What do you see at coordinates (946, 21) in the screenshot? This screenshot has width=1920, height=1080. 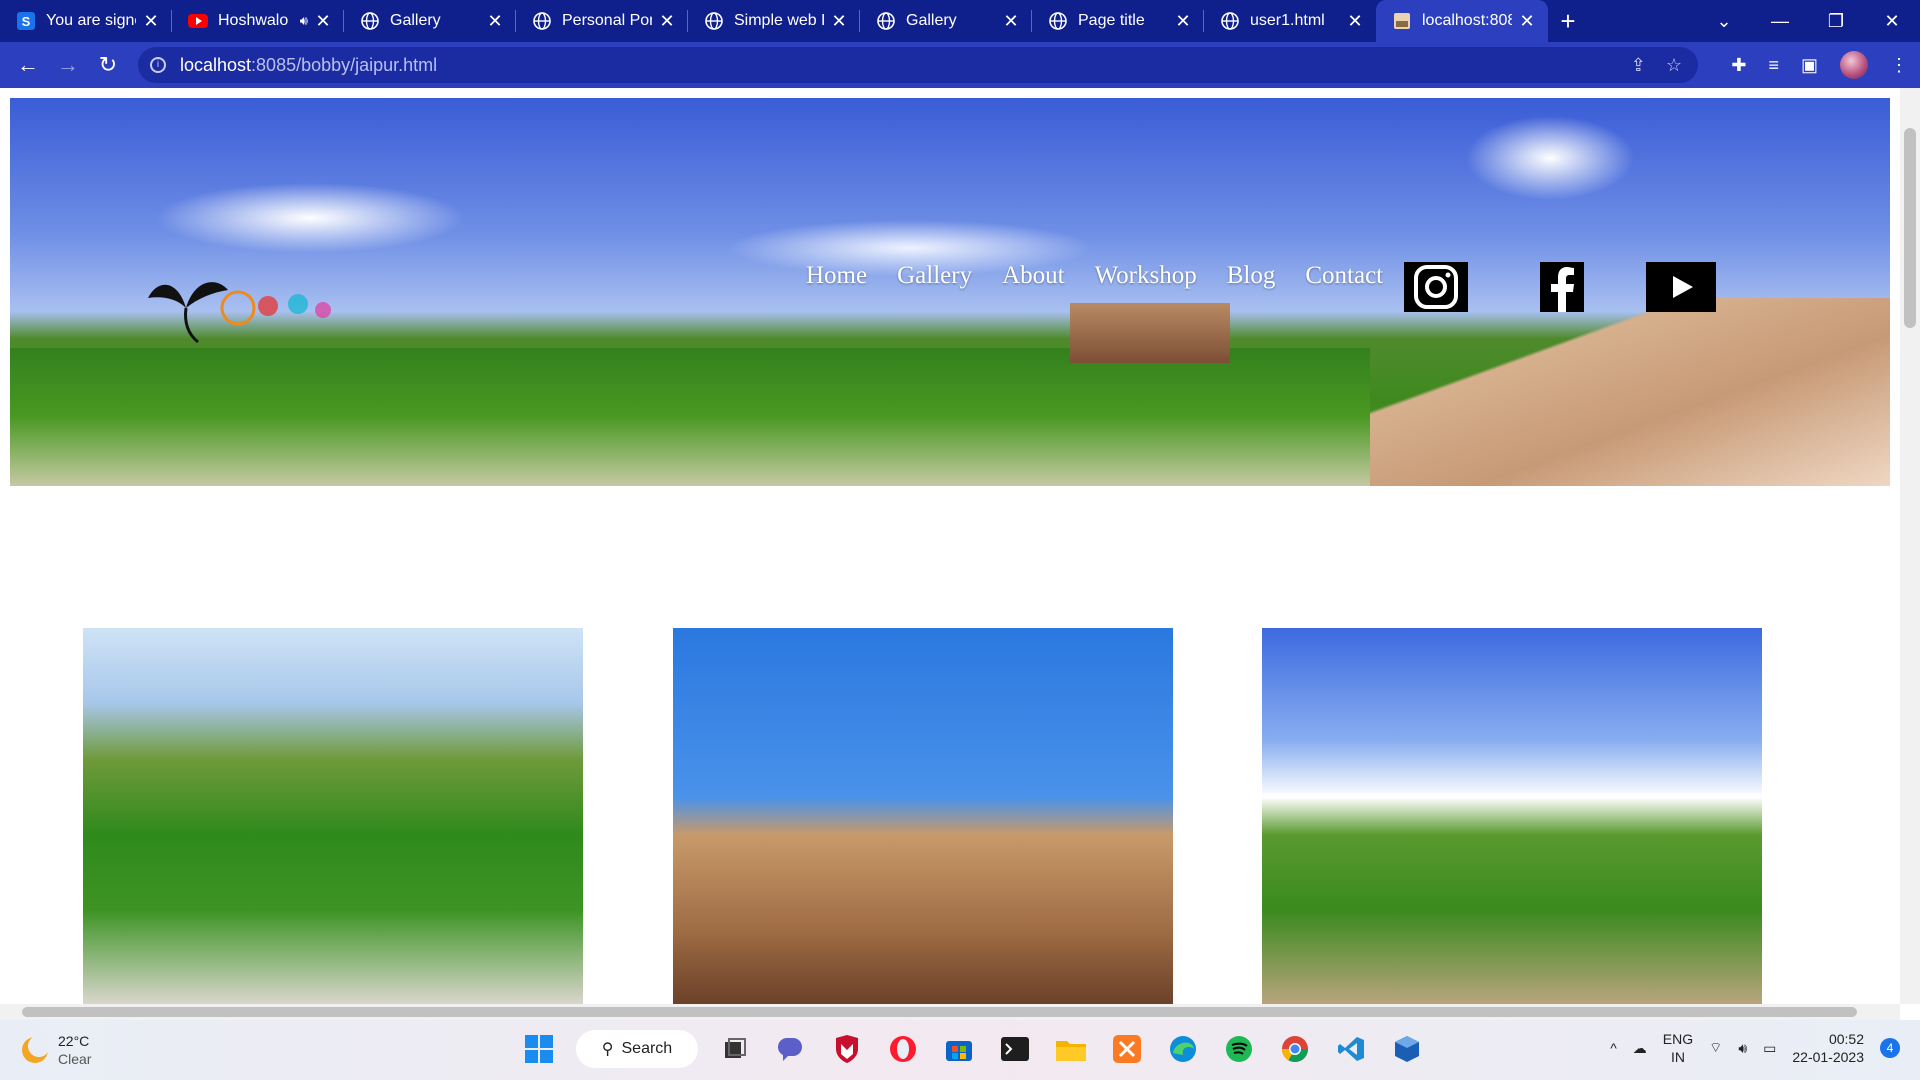 I see `tab-gallery-2: Gallery ✕` at bounding box center [946, 21].